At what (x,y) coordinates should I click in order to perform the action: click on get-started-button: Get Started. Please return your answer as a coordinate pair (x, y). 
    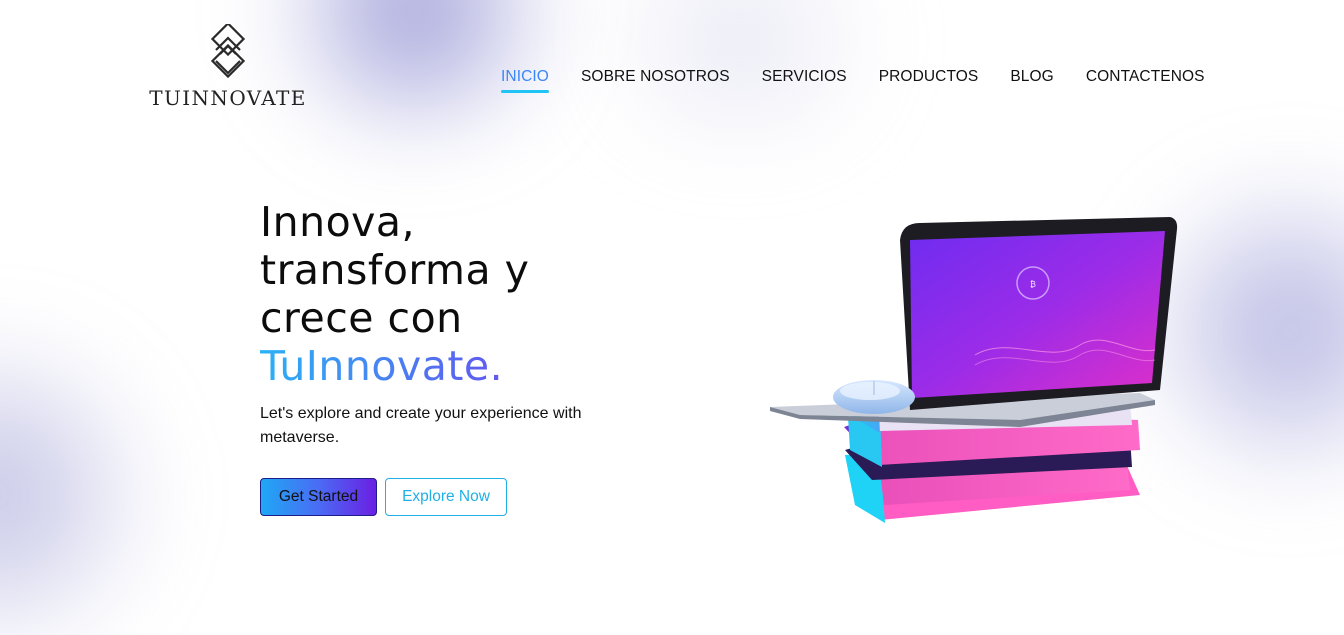
    Looking at the image, I should click on (318, 497).